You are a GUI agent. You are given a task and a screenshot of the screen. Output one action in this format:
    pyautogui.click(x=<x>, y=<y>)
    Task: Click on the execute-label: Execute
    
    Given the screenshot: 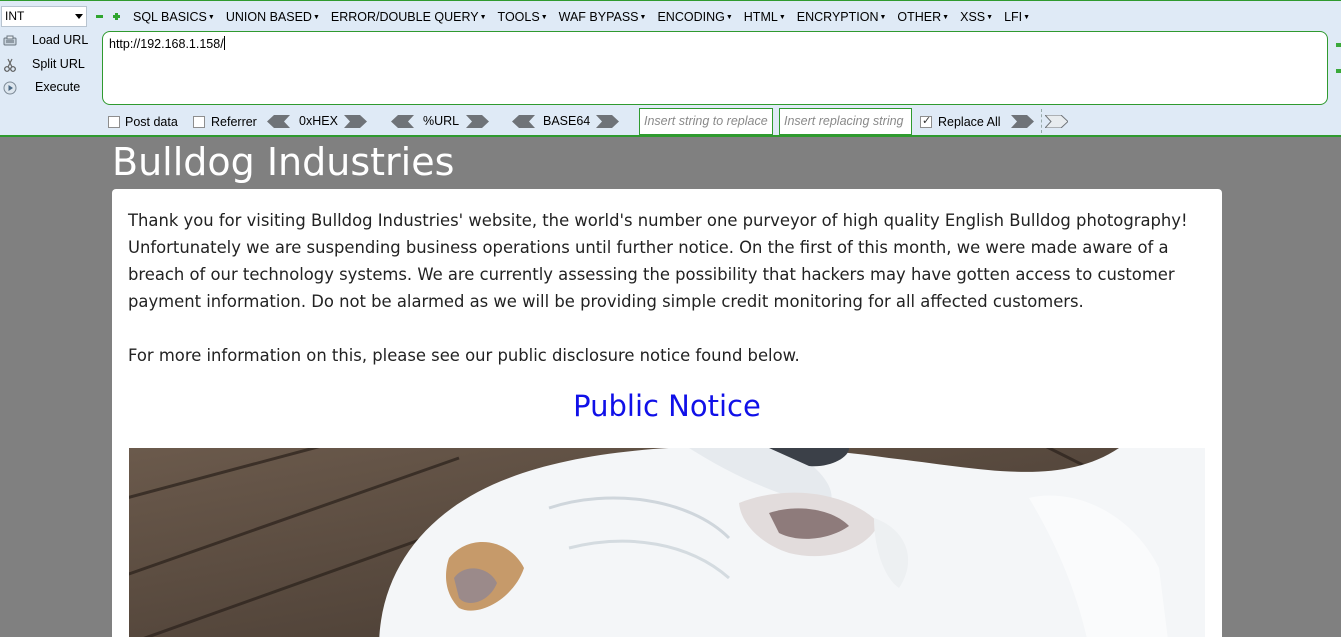 What is the action you would take?
    pyautogui.click(x=58, y=87)
    